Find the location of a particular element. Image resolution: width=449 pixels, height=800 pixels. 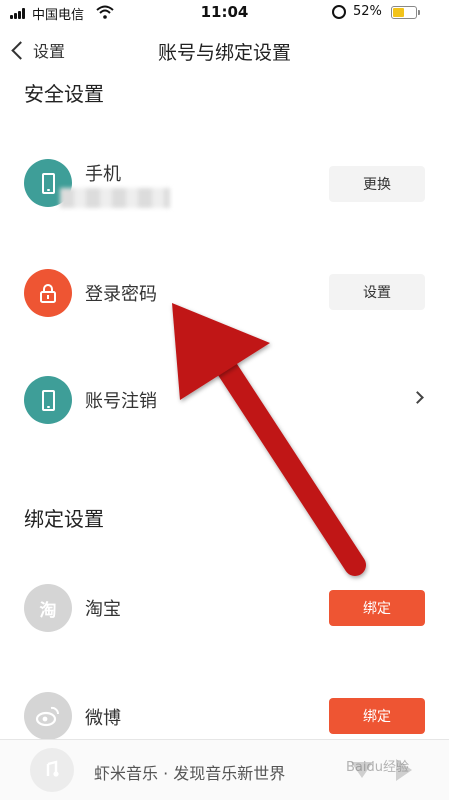

page-title: 账号与绑定设置 is located at coordinates (224, 53).